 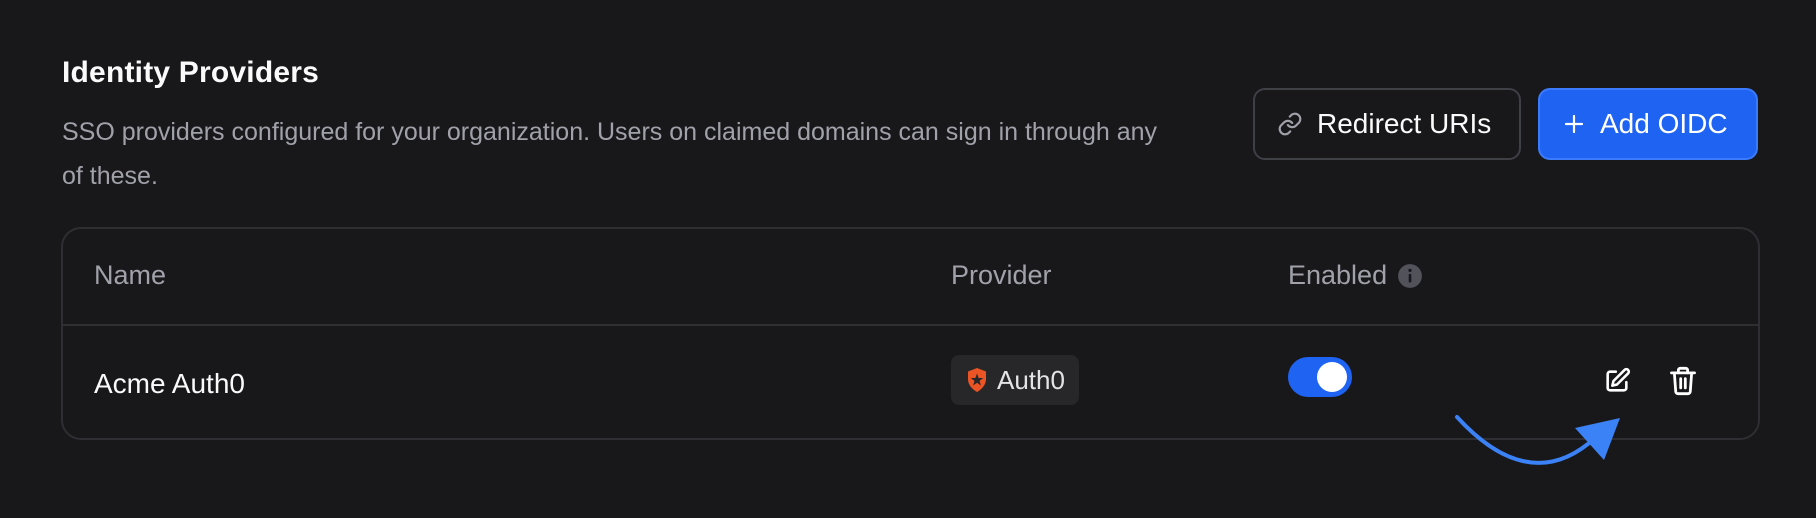 I want to click on trash-icon, so click(x=1683, y=381).